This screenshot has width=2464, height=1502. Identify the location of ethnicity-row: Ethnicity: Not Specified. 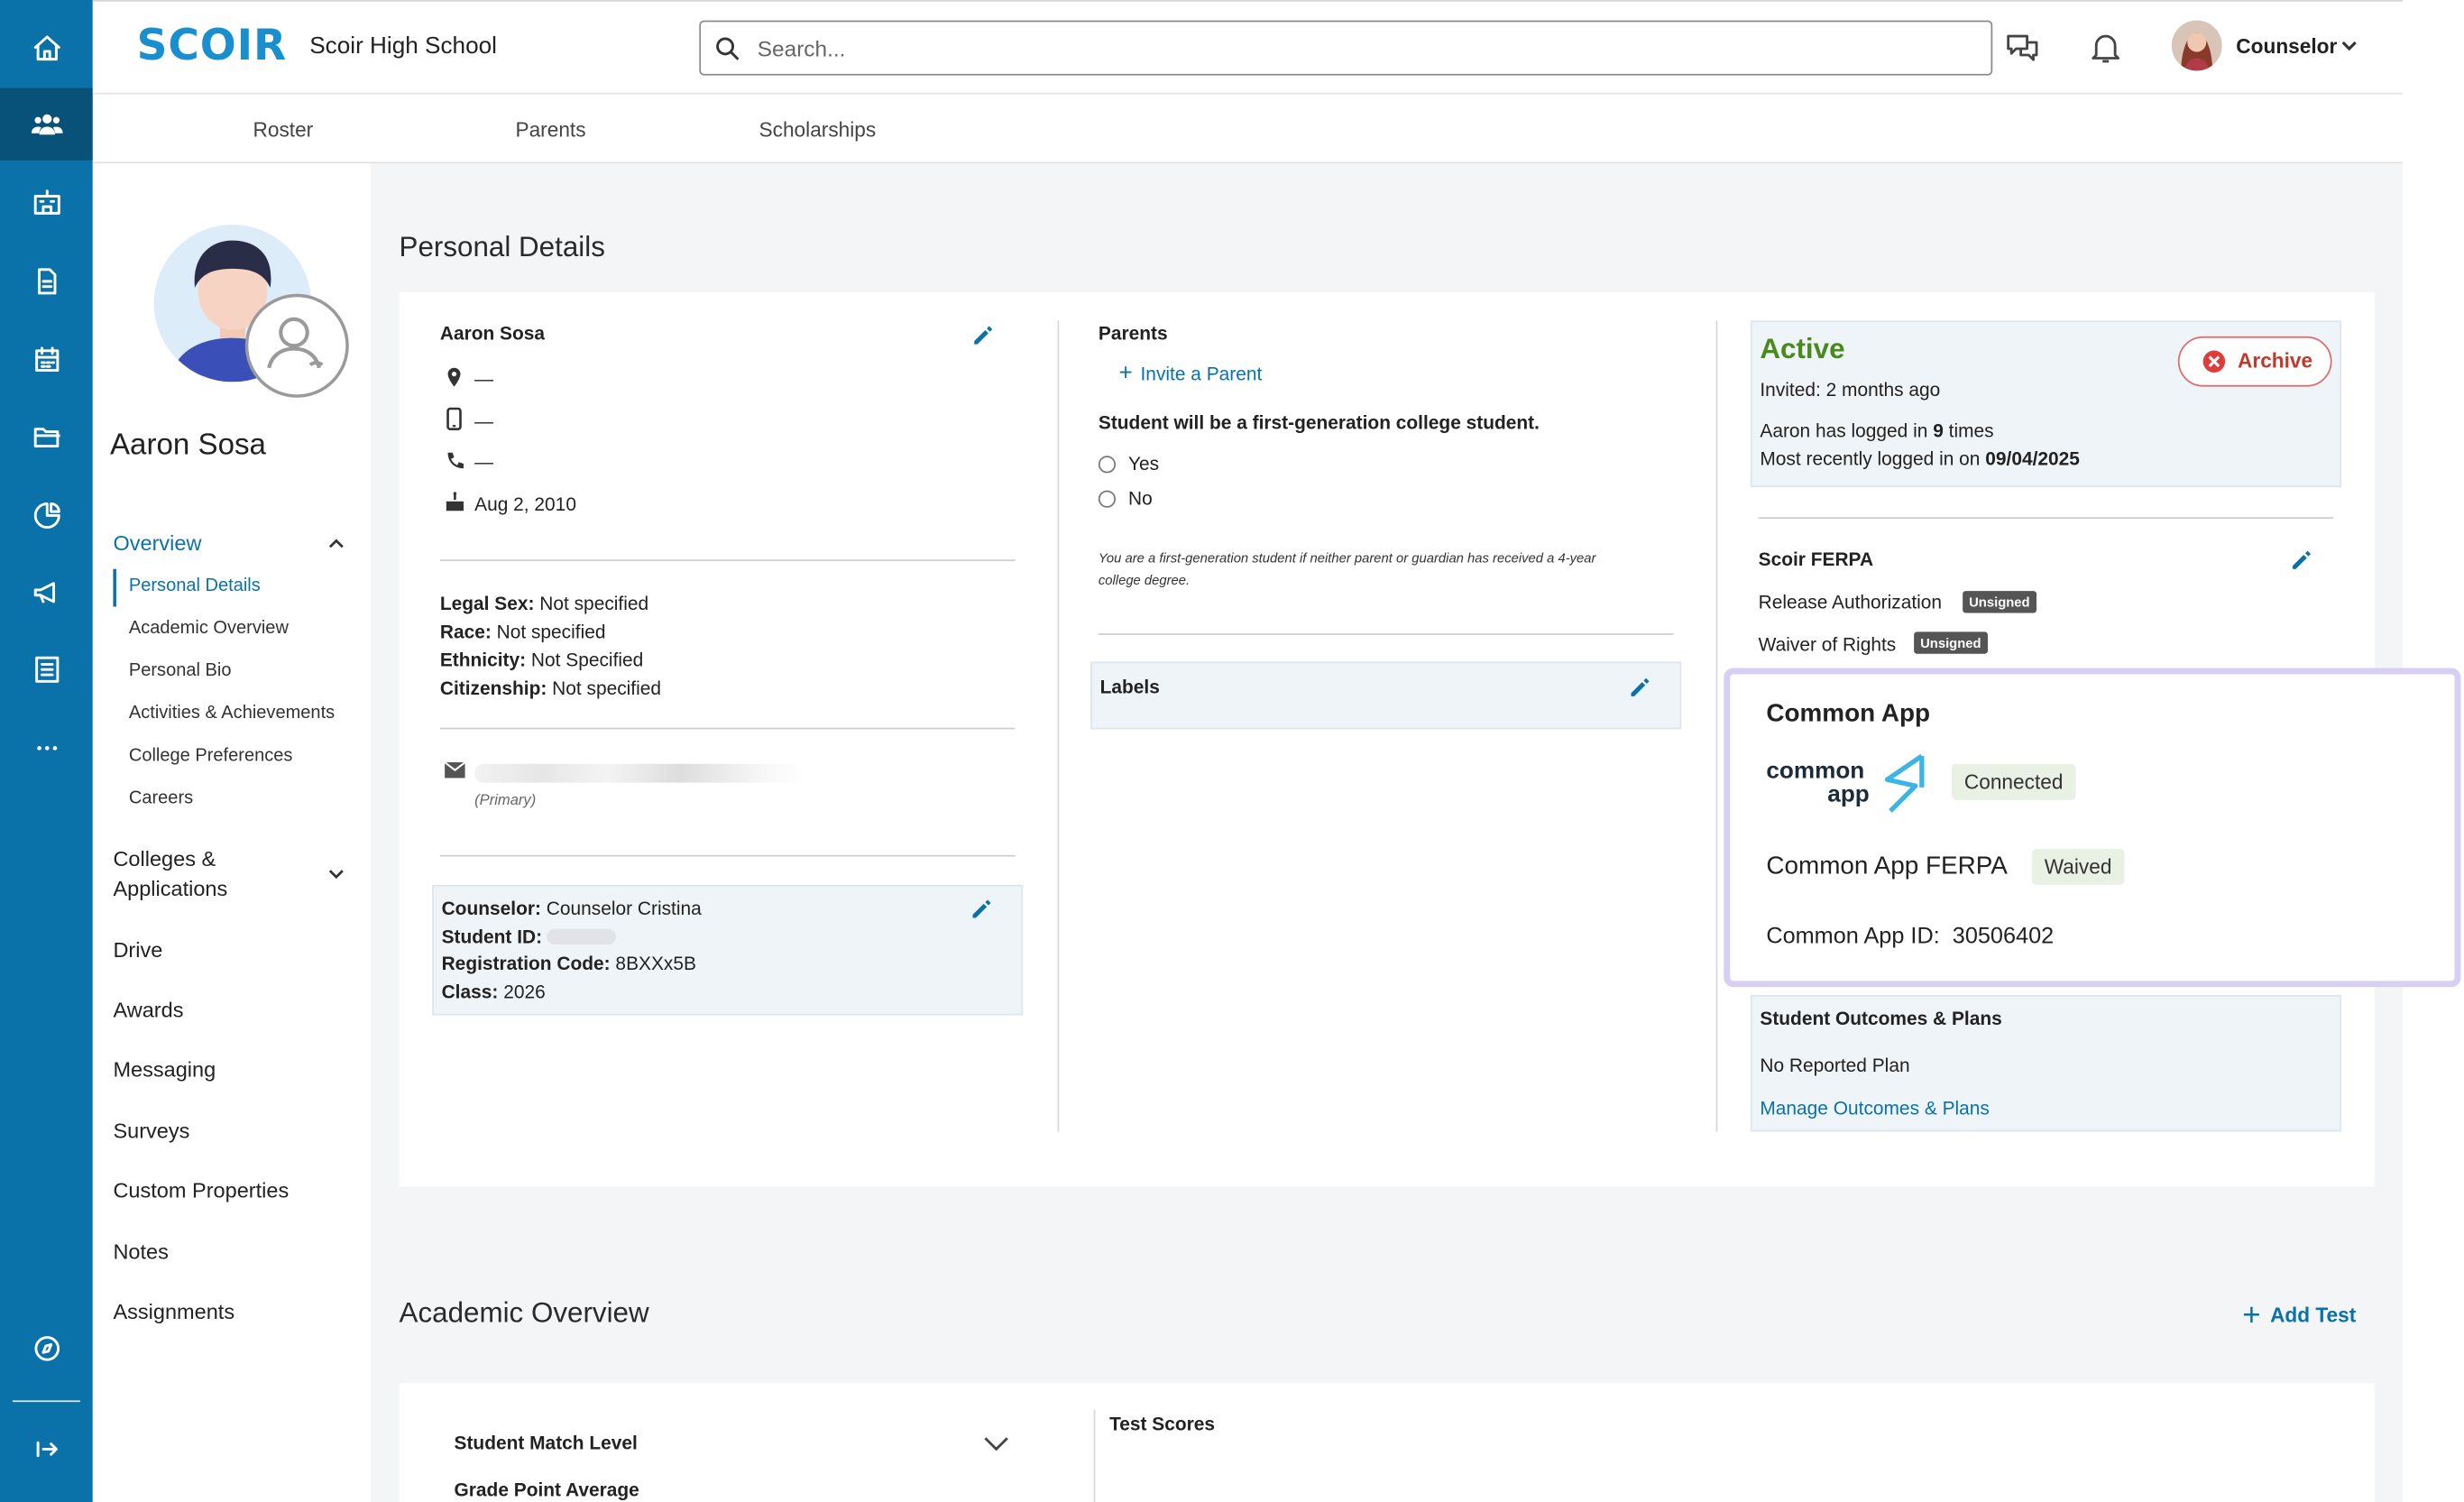
(542, 660).